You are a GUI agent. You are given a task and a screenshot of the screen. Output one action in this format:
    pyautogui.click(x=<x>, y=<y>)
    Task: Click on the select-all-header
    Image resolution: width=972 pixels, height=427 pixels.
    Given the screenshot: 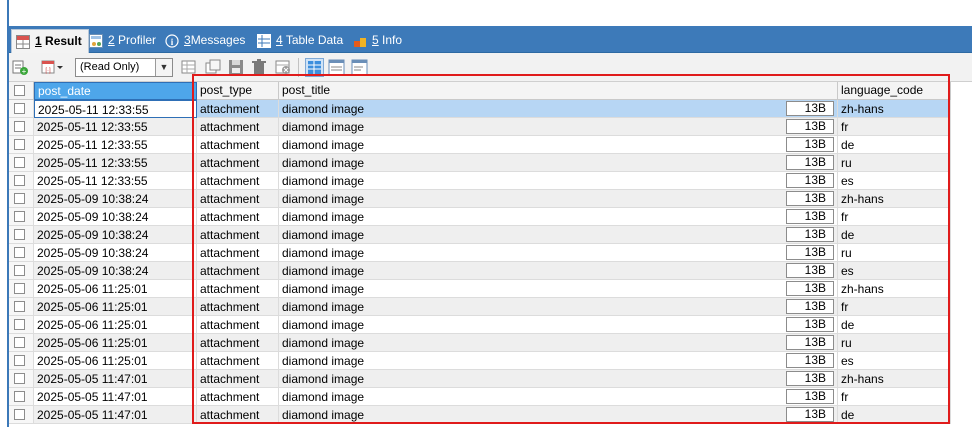 What is the action you would take?
    pyautogui.click(x=21, y=91)
    